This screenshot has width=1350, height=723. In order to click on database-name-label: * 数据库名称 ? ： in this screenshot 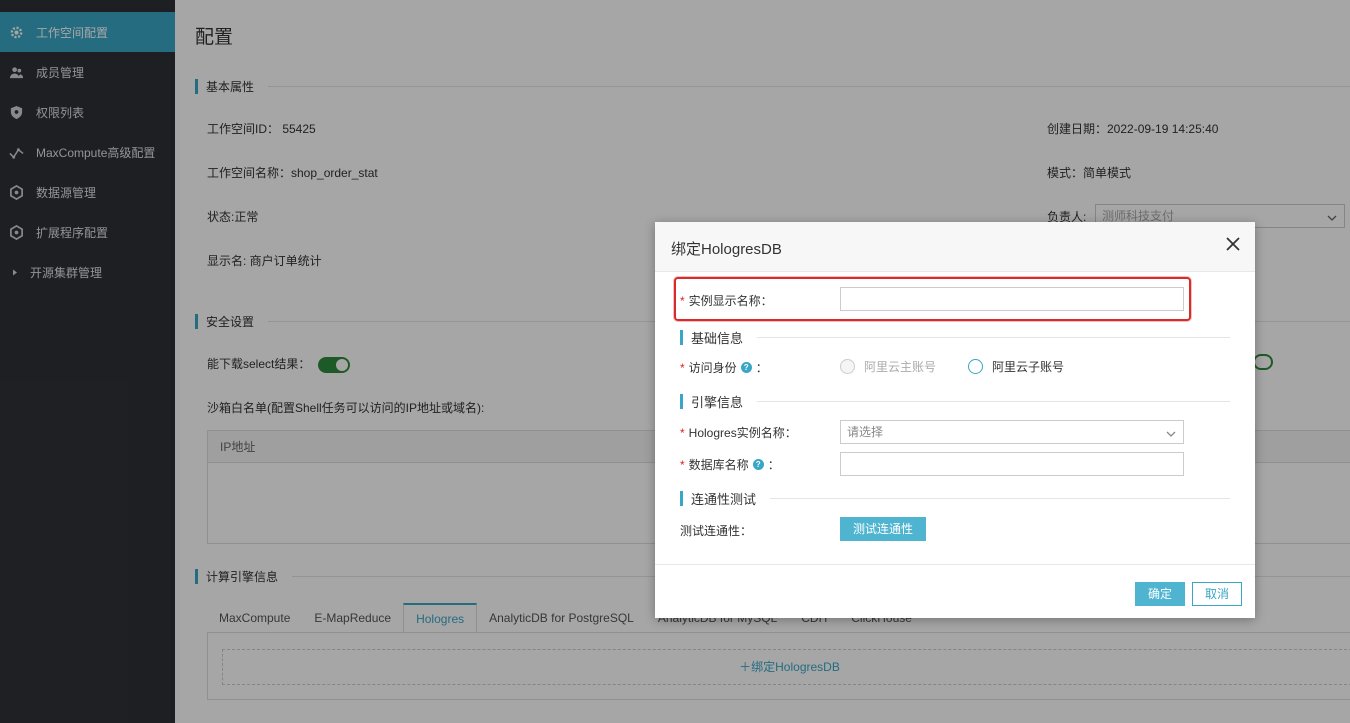, I will do `click(730, 464)`.